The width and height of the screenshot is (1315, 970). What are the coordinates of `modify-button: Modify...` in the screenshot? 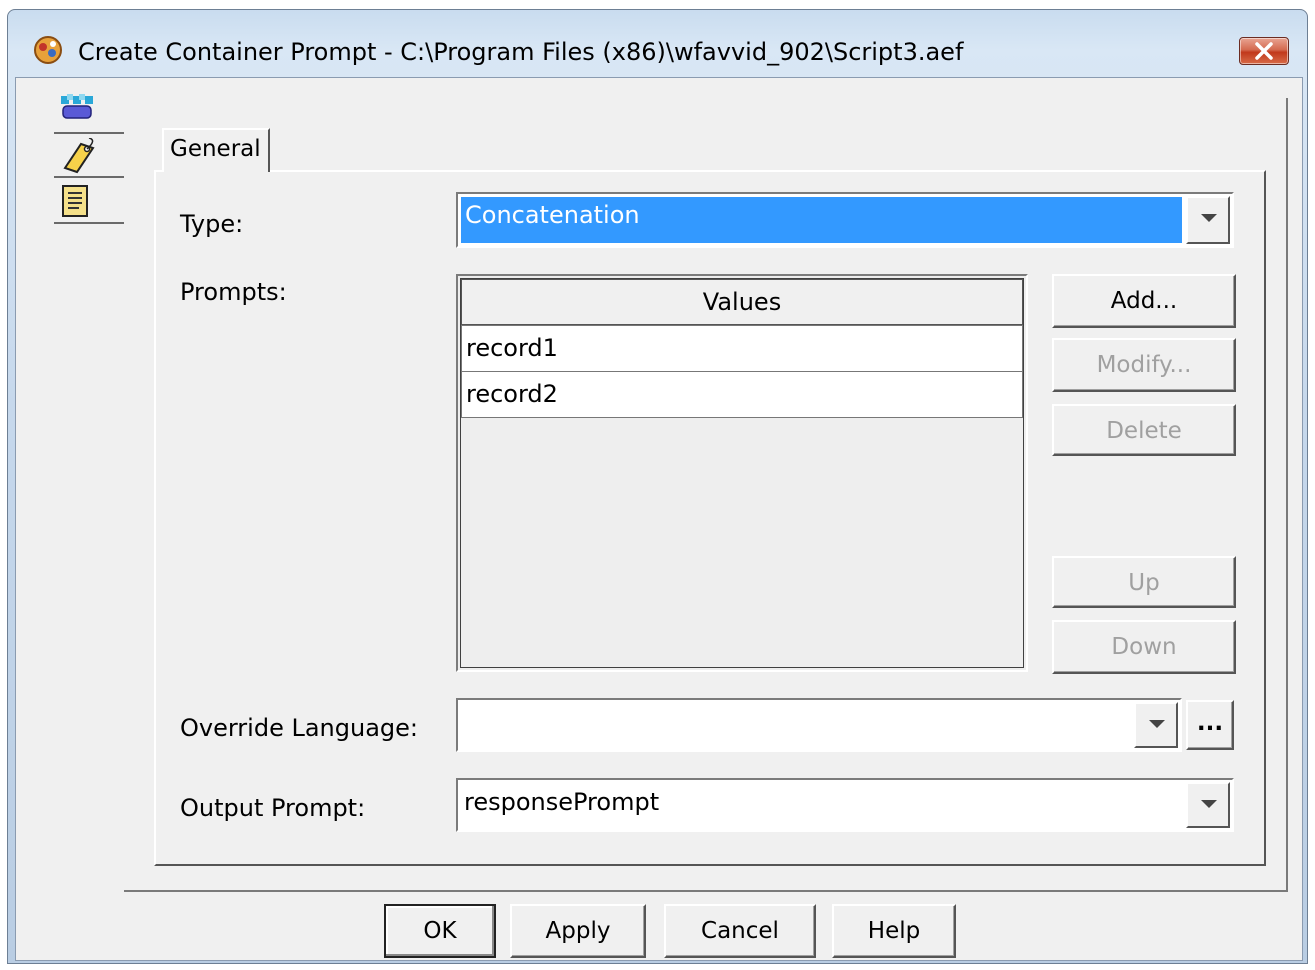 It's located at (1144, 365).